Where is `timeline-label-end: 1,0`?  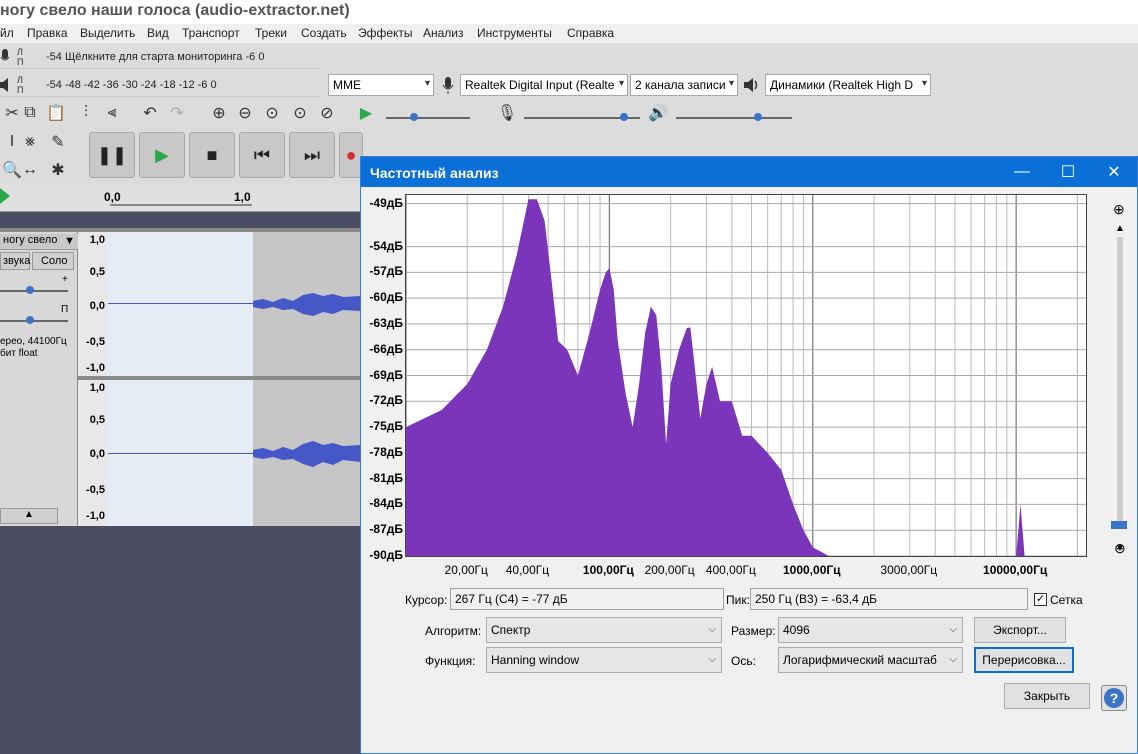
timeline-label-end: 1,0 is located at coordinates (242, 197).